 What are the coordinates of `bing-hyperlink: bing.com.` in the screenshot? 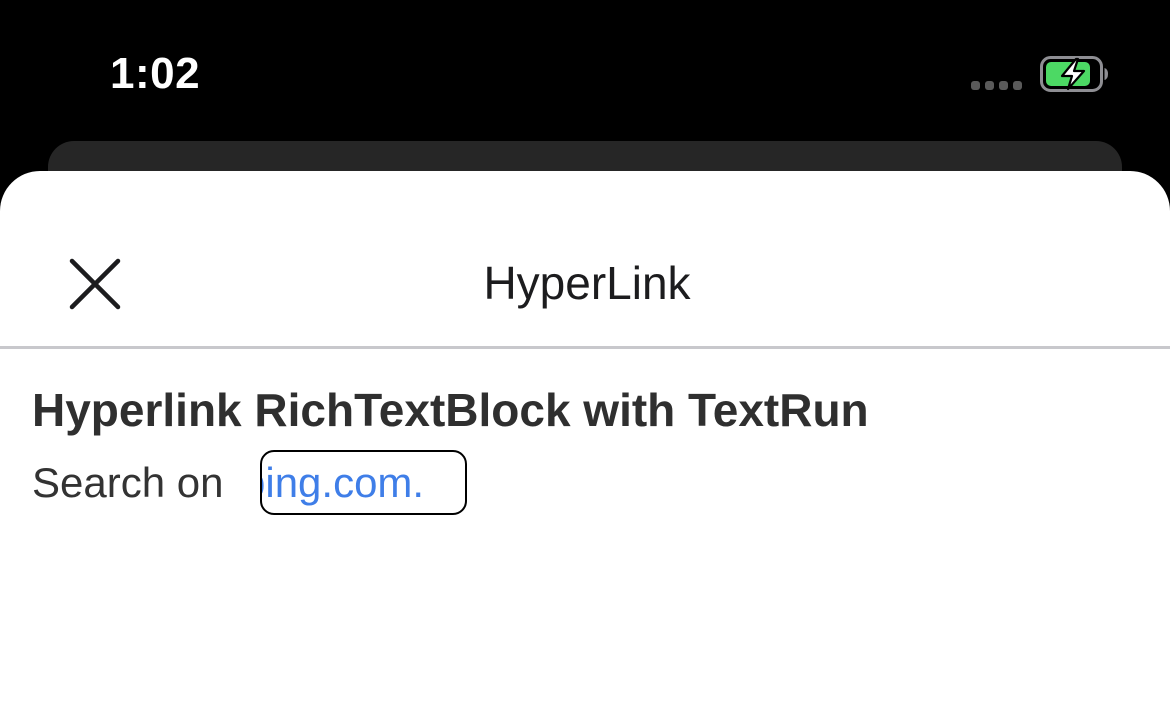 It's located at (363, 482).